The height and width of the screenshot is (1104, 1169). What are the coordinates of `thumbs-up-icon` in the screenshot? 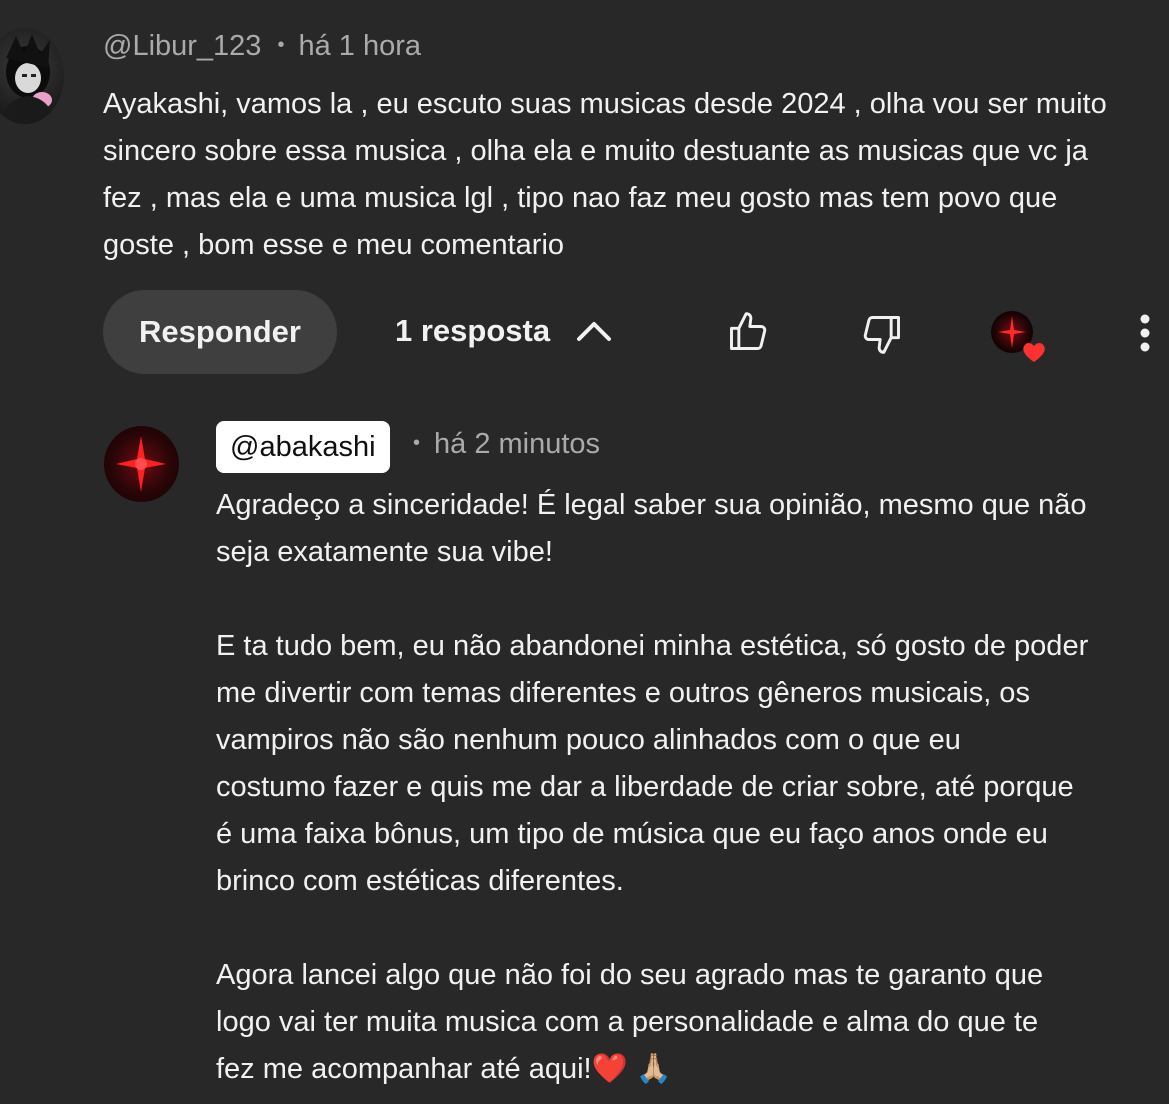 It's located at (748, 331).